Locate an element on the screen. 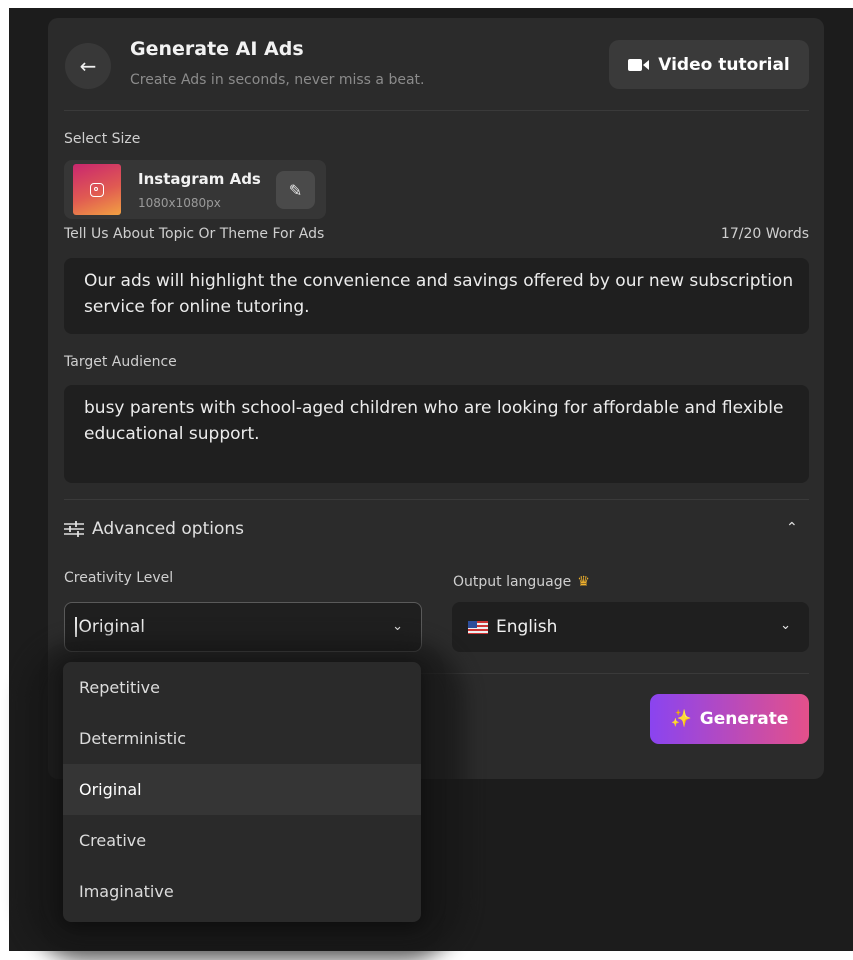 Image resolution: width=853 pixels, height=960 pixels. us-flag-icon is located at coordinates (478, 627).